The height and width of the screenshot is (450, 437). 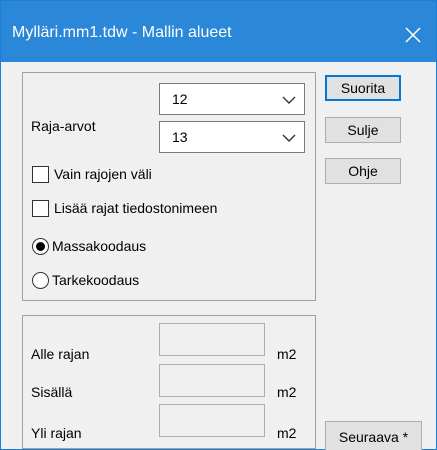 I want to click on lower-limit-value: 12, so click(x=180, y=99).